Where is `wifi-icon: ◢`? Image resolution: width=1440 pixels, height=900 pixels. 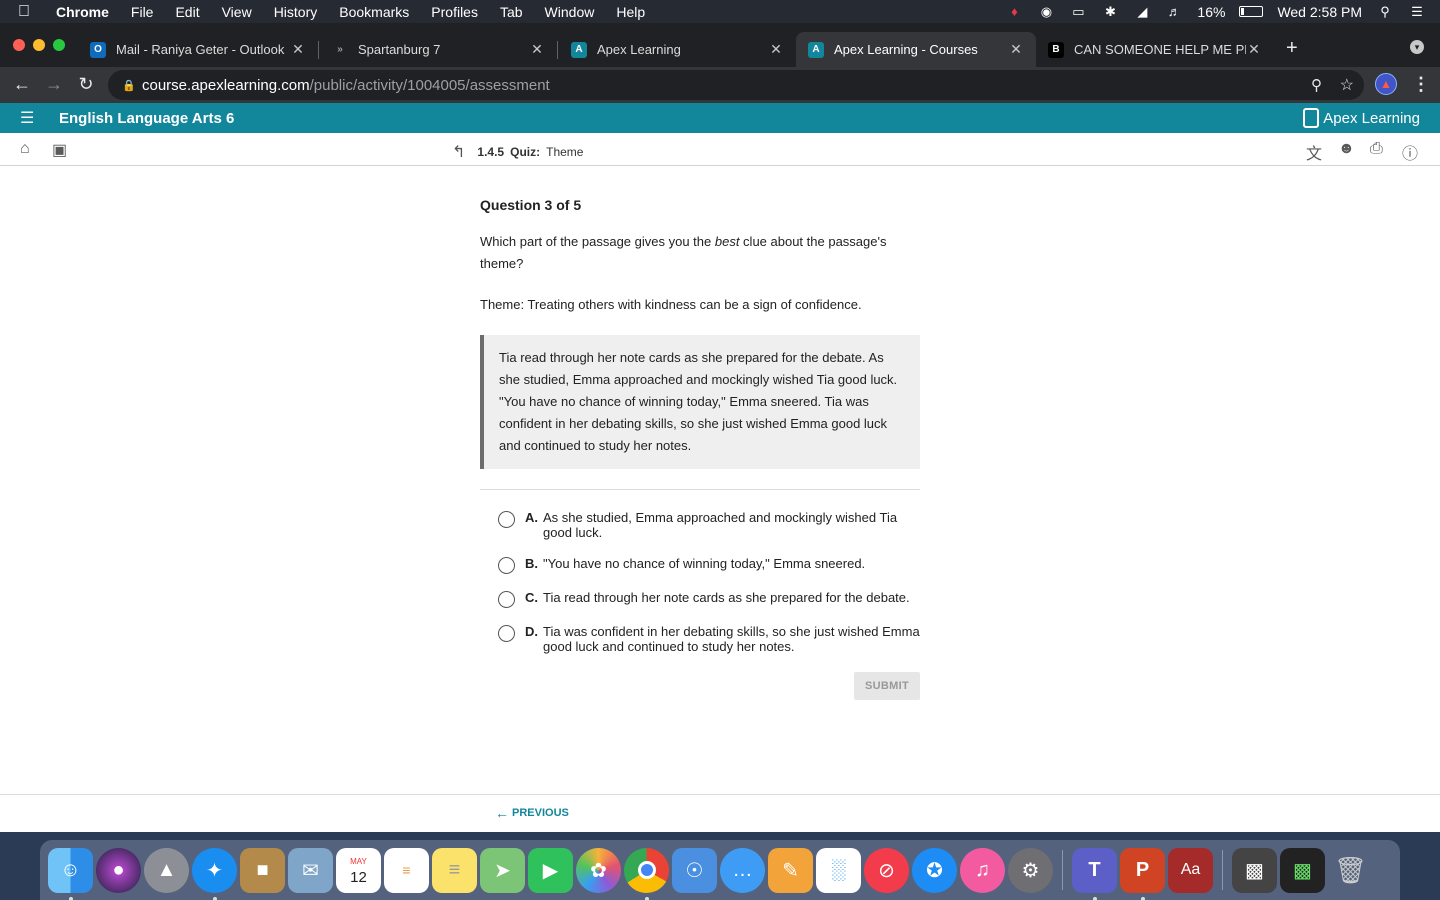 wifi-icon: ◢ is located at coordinates (1142, 11).